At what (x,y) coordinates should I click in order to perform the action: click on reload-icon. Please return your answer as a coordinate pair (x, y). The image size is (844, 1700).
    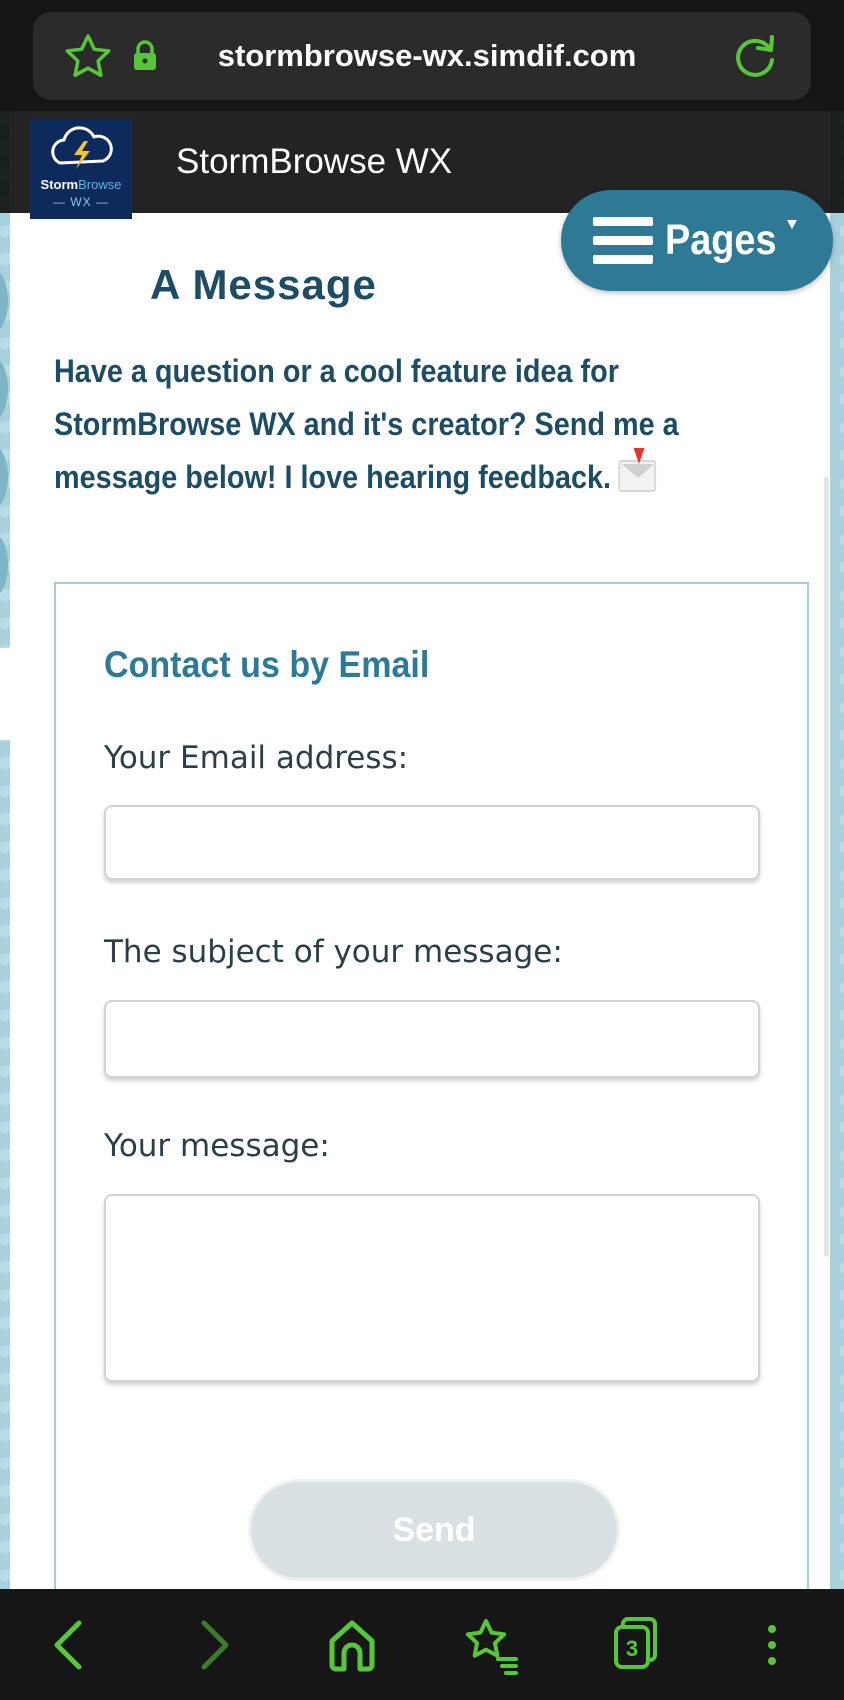
    Looking at the image, I should click on (755, 56).